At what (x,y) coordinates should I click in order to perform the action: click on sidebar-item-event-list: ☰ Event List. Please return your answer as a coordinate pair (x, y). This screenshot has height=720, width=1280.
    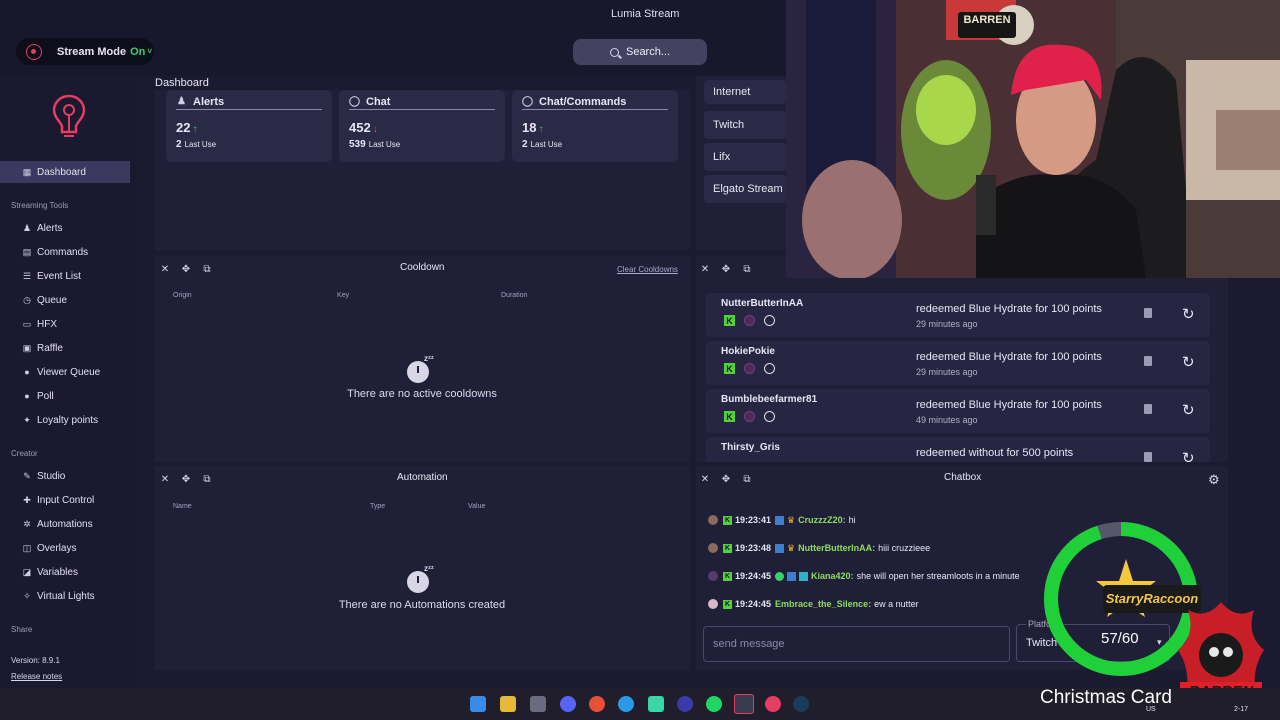
    Looking at the image, I should click on (65, 276).